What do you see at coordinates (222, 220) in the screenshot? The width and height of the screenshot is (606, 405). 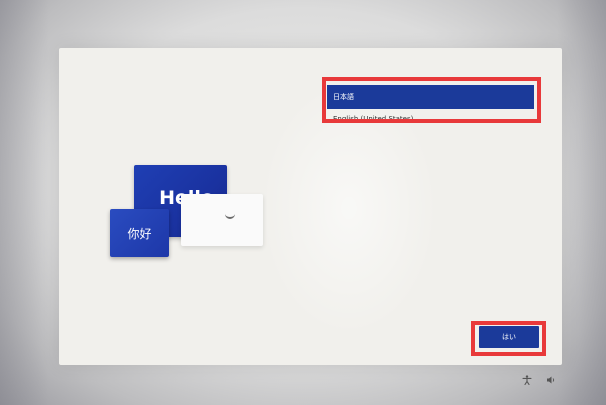 I see `speech-bubble-card` at bounding box center [222, 220].